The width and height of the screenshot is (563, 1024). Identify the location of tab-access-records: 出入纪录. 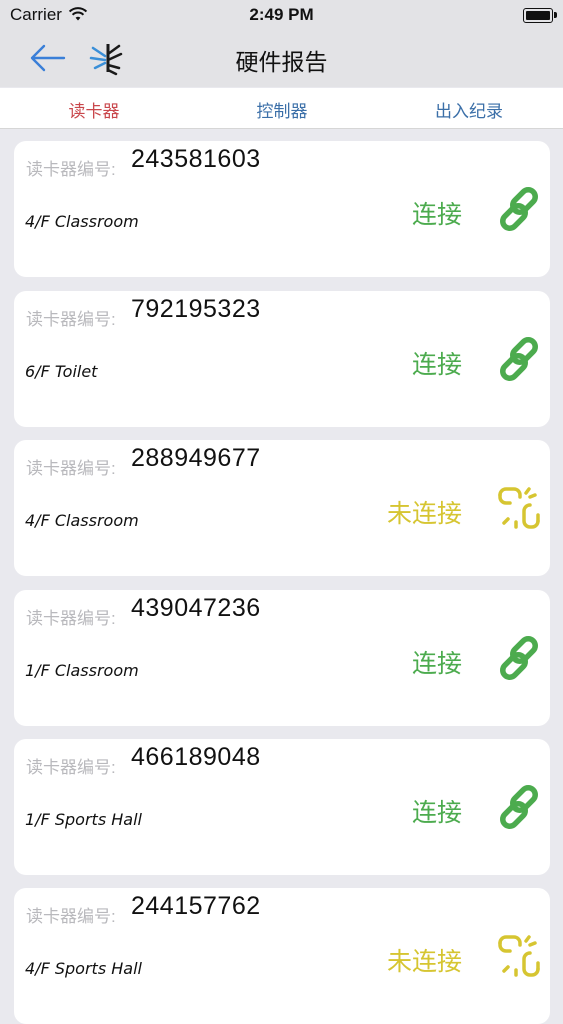
(469, 109).